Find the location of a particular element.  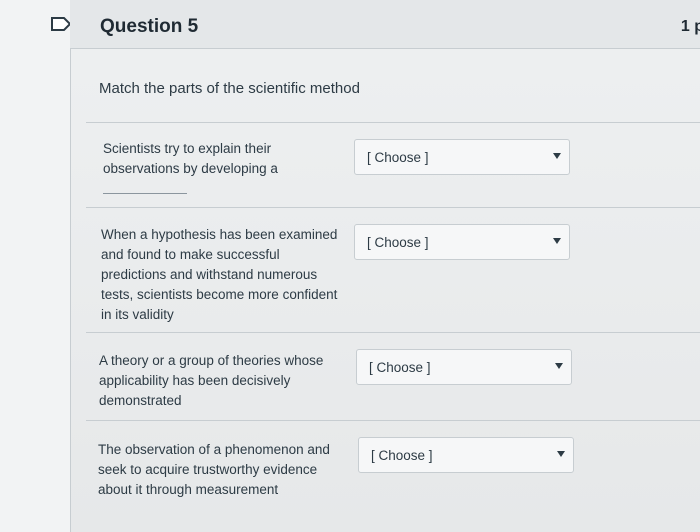

question-header: Question 5 1 p is located at coordinates (385, 24).